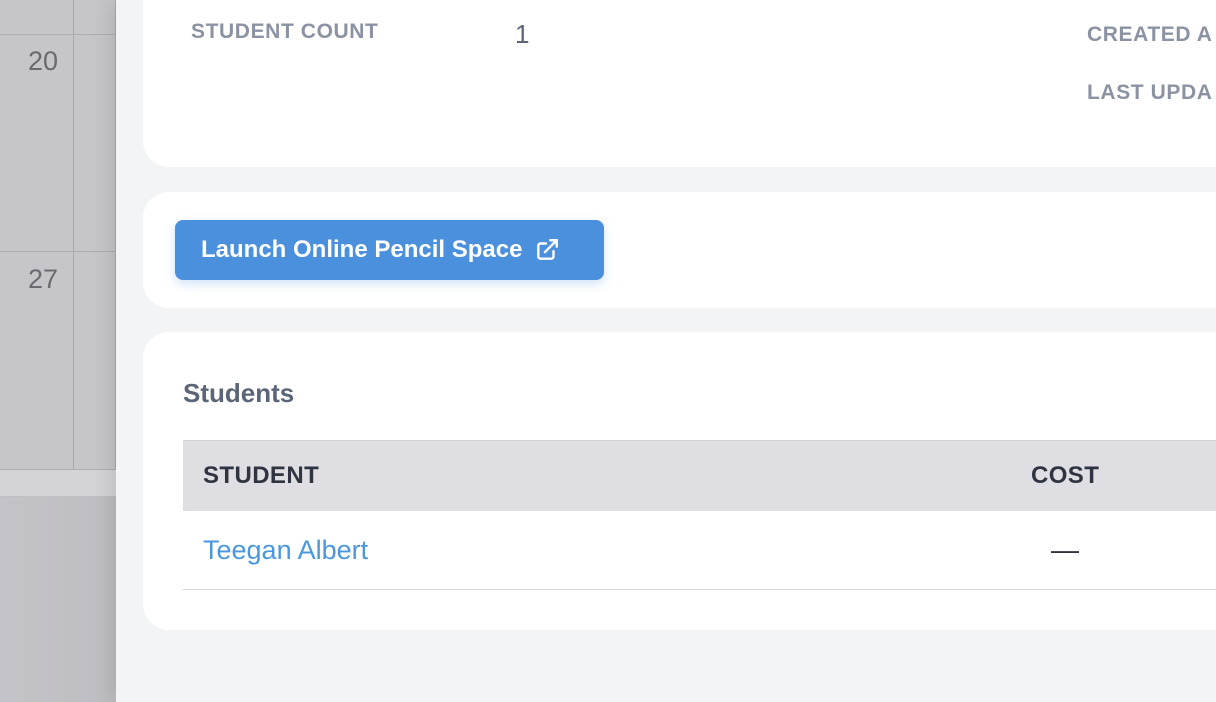 This screenshot has width=1216, height=702. Describe the element at coordinates (362, 249) in the screenshot. I see `launch-button-label: Launch Online Pencil Space` at that location.